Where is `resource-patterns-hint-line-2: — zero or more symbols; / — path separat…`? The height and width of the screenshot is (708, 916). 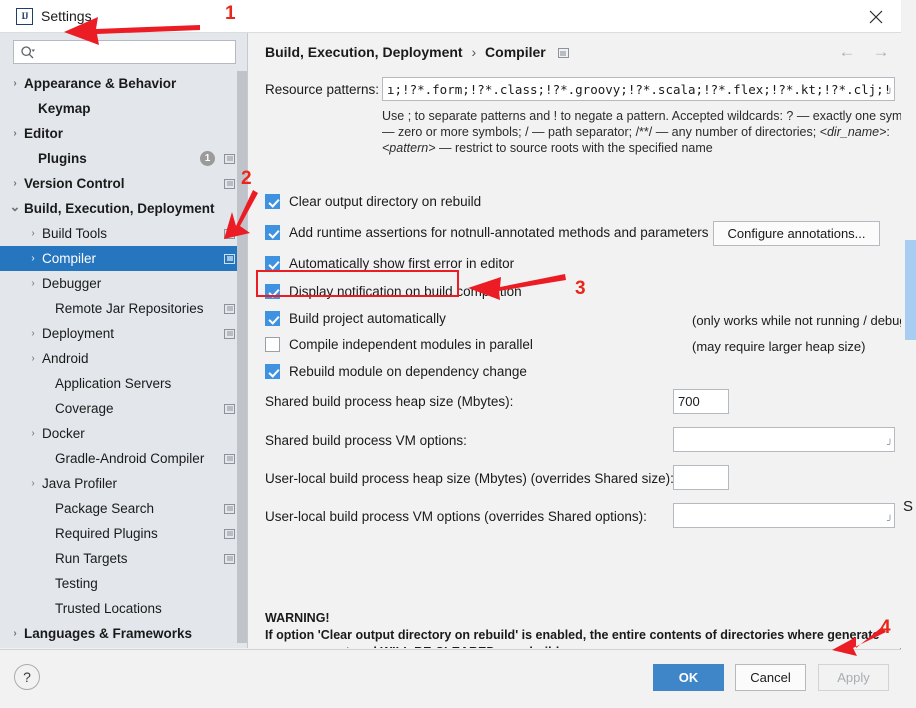
resource-patterns-hint-line-2: — zero or more symbols; / — path separat… is located at coordinates (636, 132).